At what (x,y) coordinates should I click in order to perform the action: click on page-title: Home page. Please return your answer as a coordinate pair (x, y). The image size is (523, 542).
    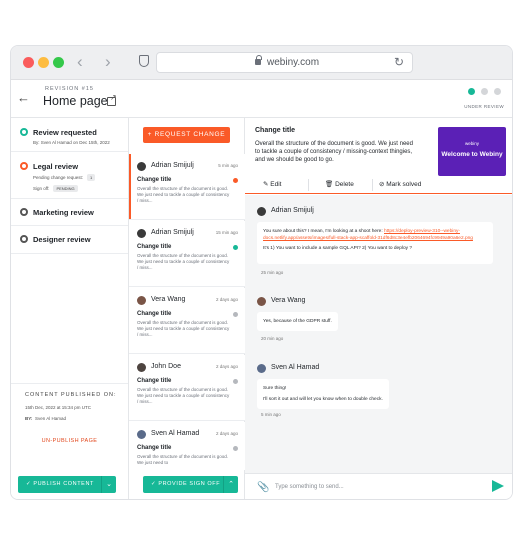
    Looking at the image, I should click on (75, 101).